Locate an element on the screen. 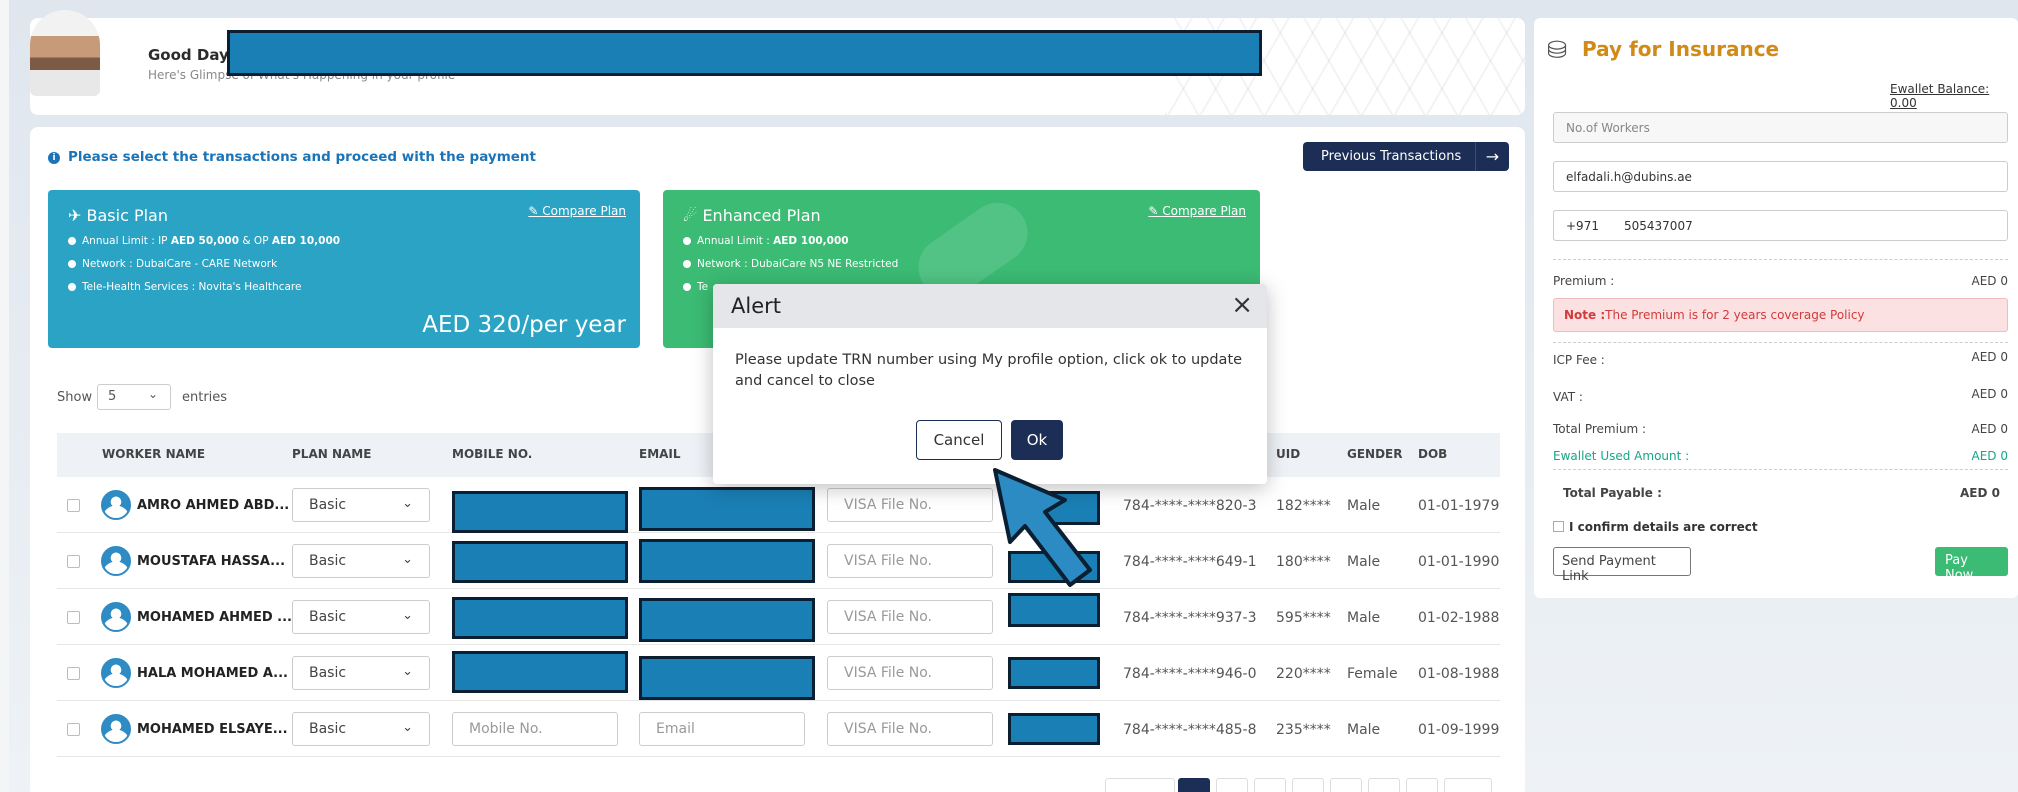 The image size is (2018, 792). icp-fee-label: ICP Fee : is located at coordinates (1579, 360).